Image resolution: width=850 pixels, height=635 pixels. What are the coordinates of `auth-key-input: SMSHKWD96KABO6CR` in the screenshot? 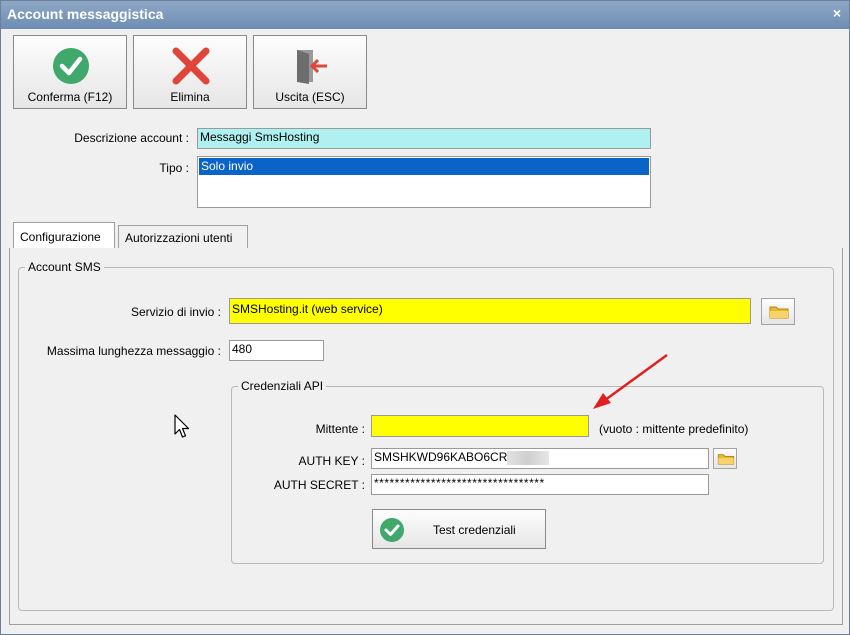 It's located at (540, 458).